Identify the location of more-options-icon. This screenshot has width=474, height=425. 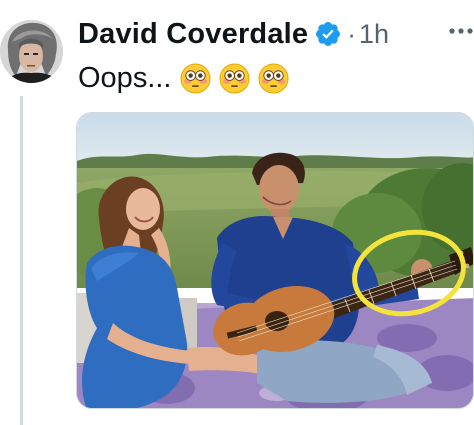
(461, 31).